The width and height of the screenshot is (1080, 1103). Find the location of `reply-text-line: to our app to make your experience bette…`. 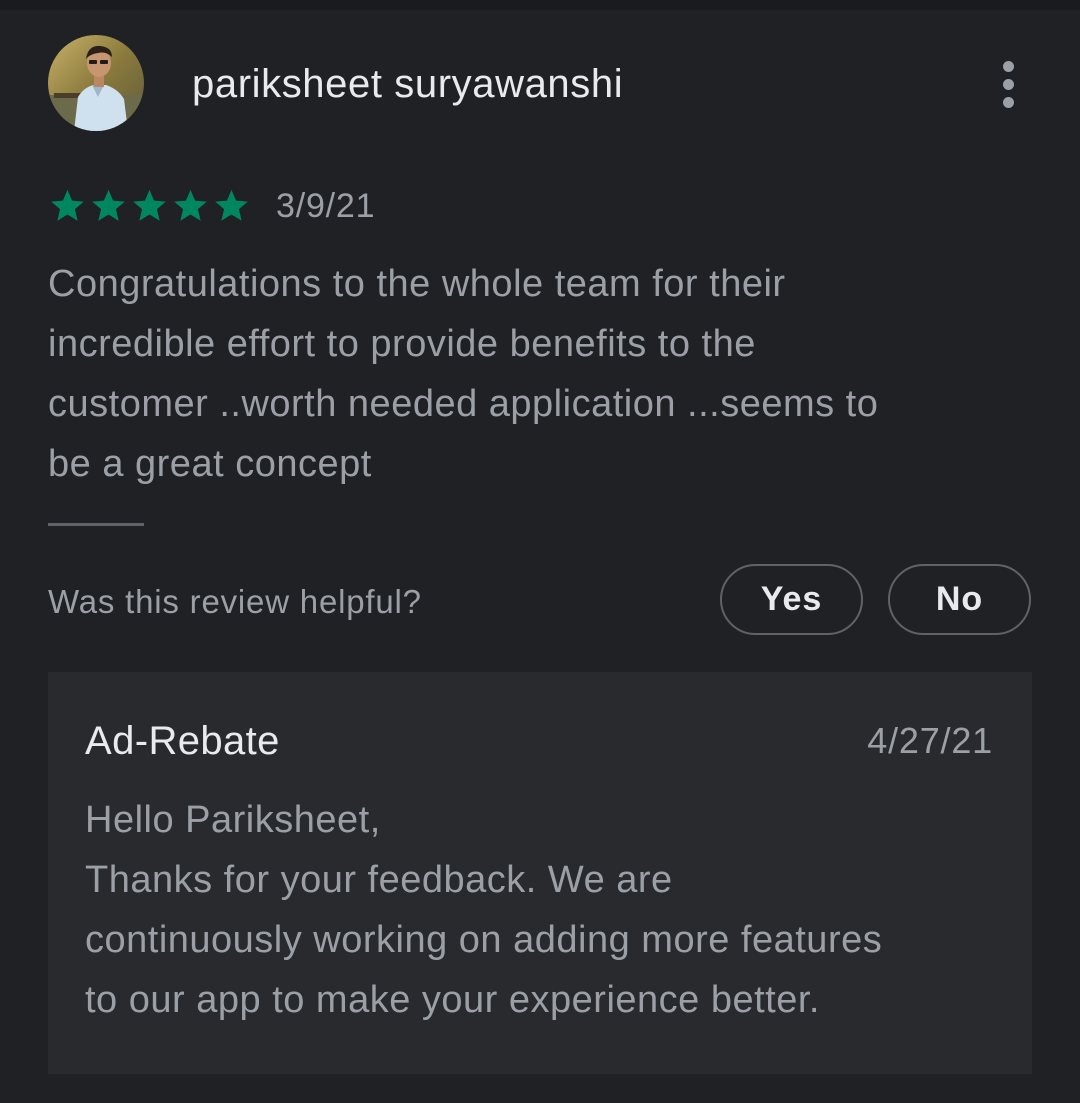

reply-text-line: to our app to make your experience bette… is located at coordinates (452, 1000).